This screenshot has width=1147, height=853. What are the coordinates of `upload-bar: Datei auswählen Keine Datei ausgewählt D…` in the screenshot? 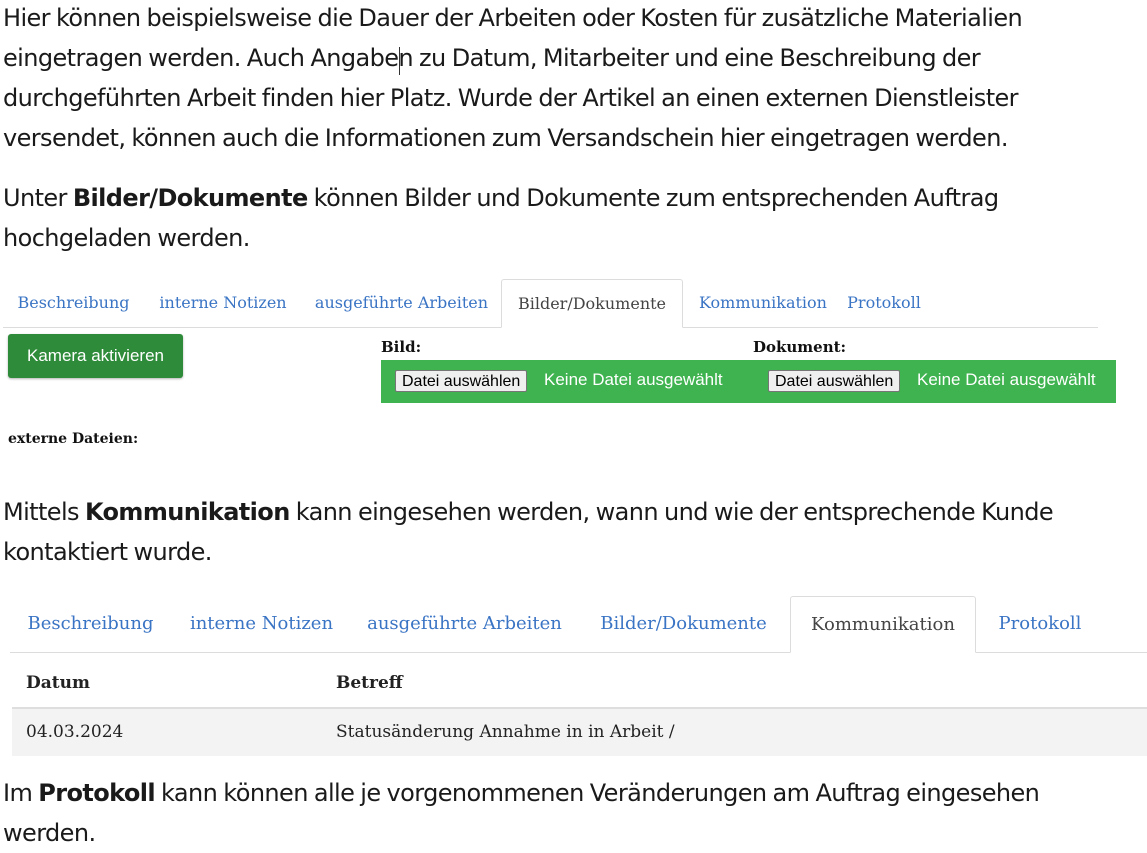 It's located at (748, 381).